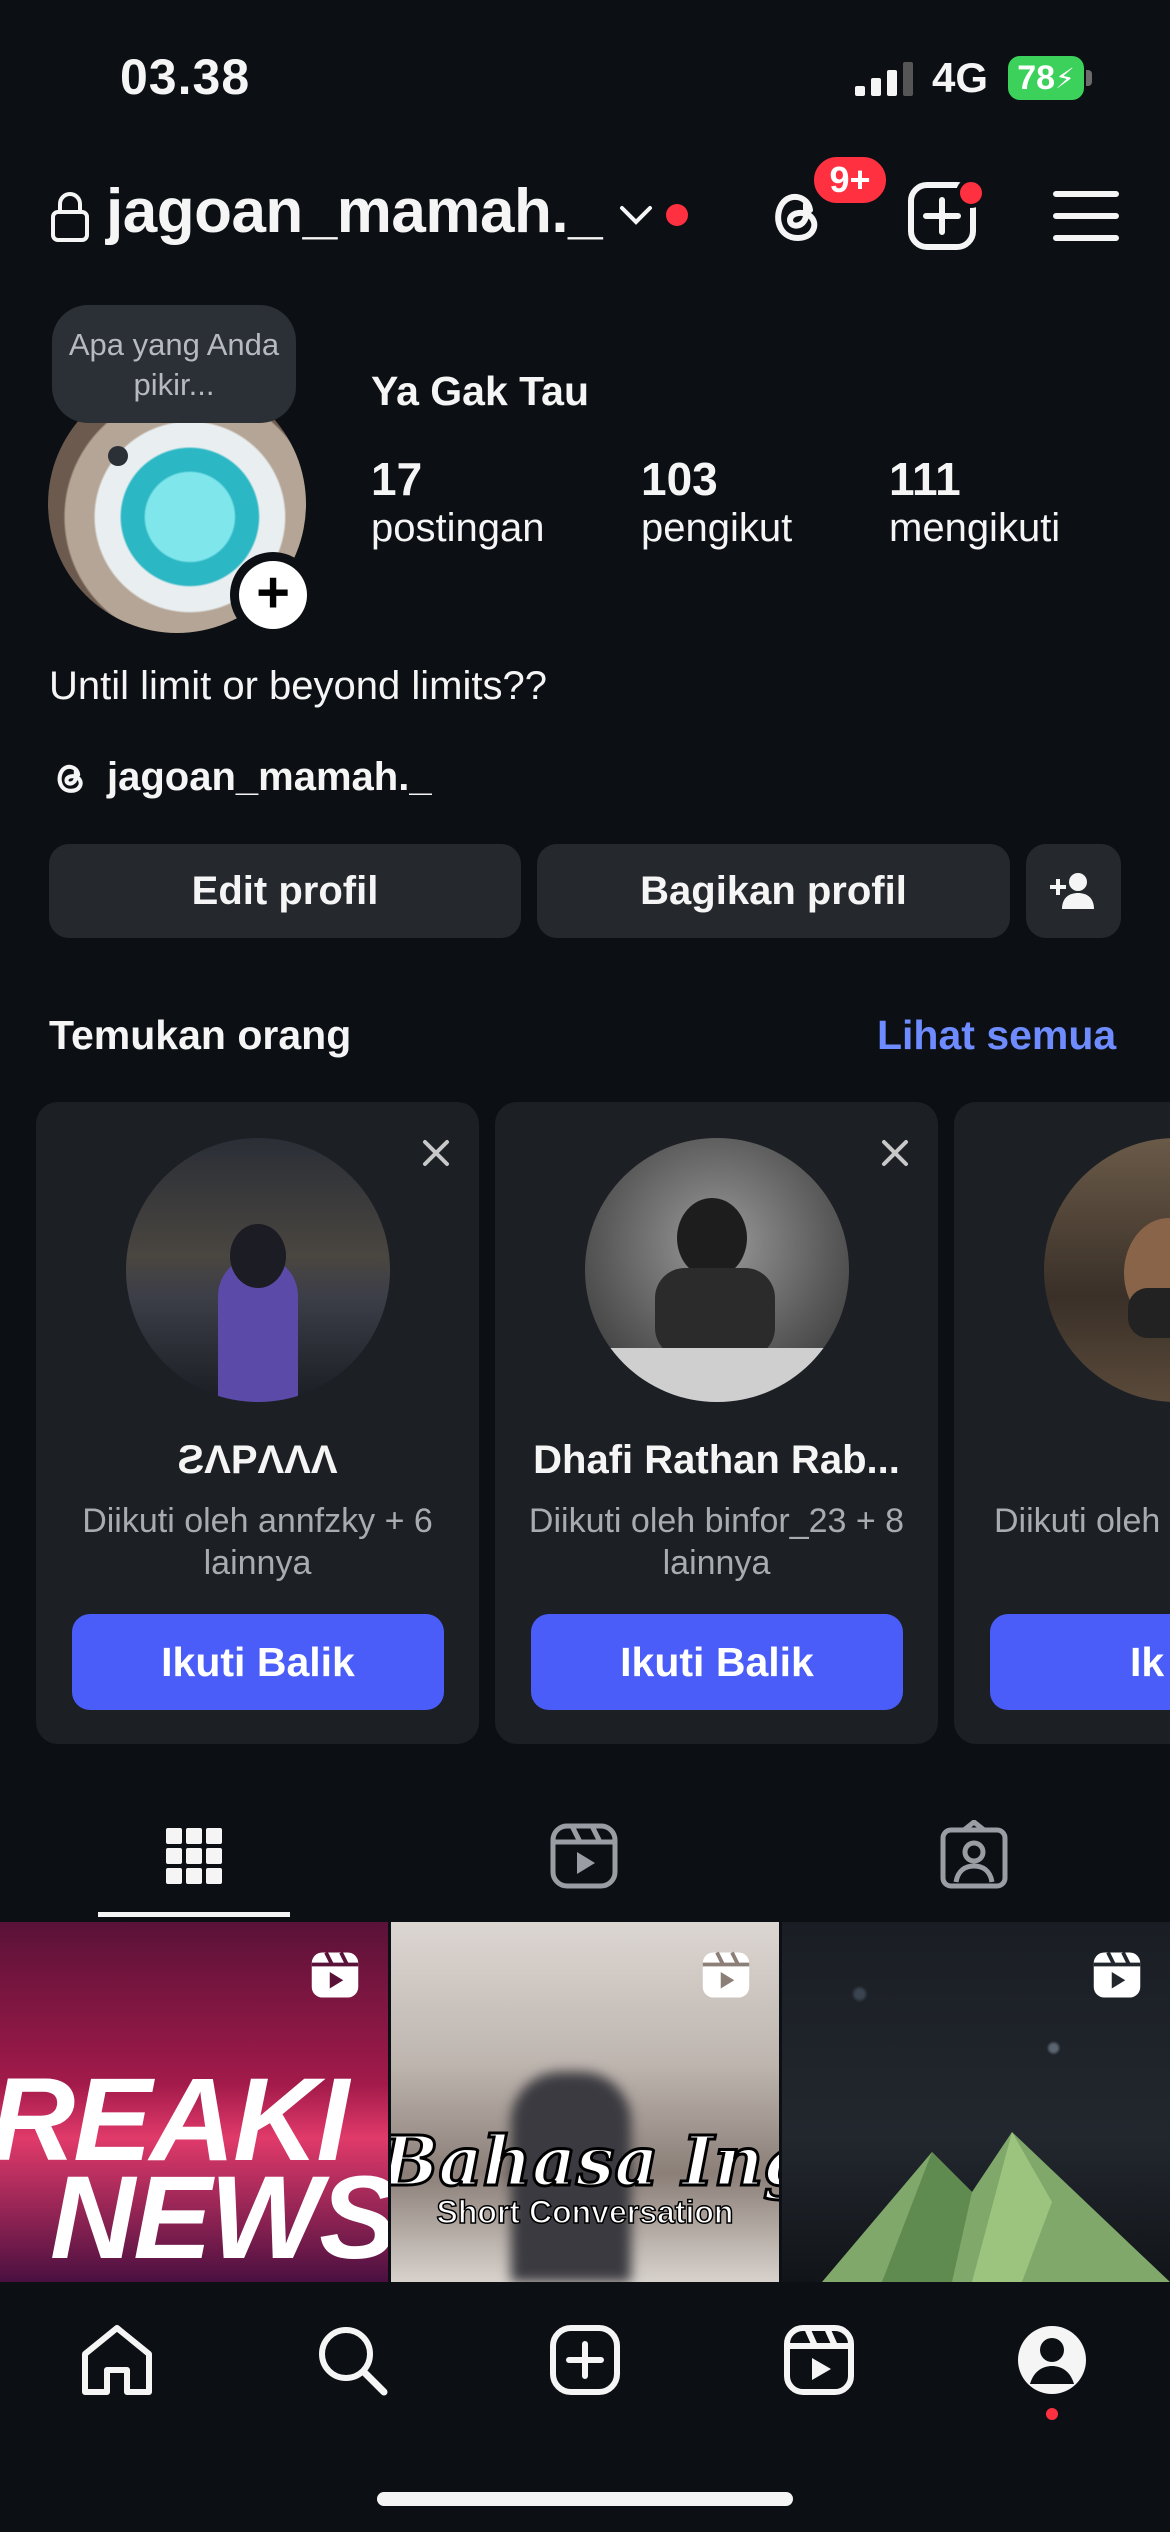  I want to click on stat-value: 17, so click(397, 479).